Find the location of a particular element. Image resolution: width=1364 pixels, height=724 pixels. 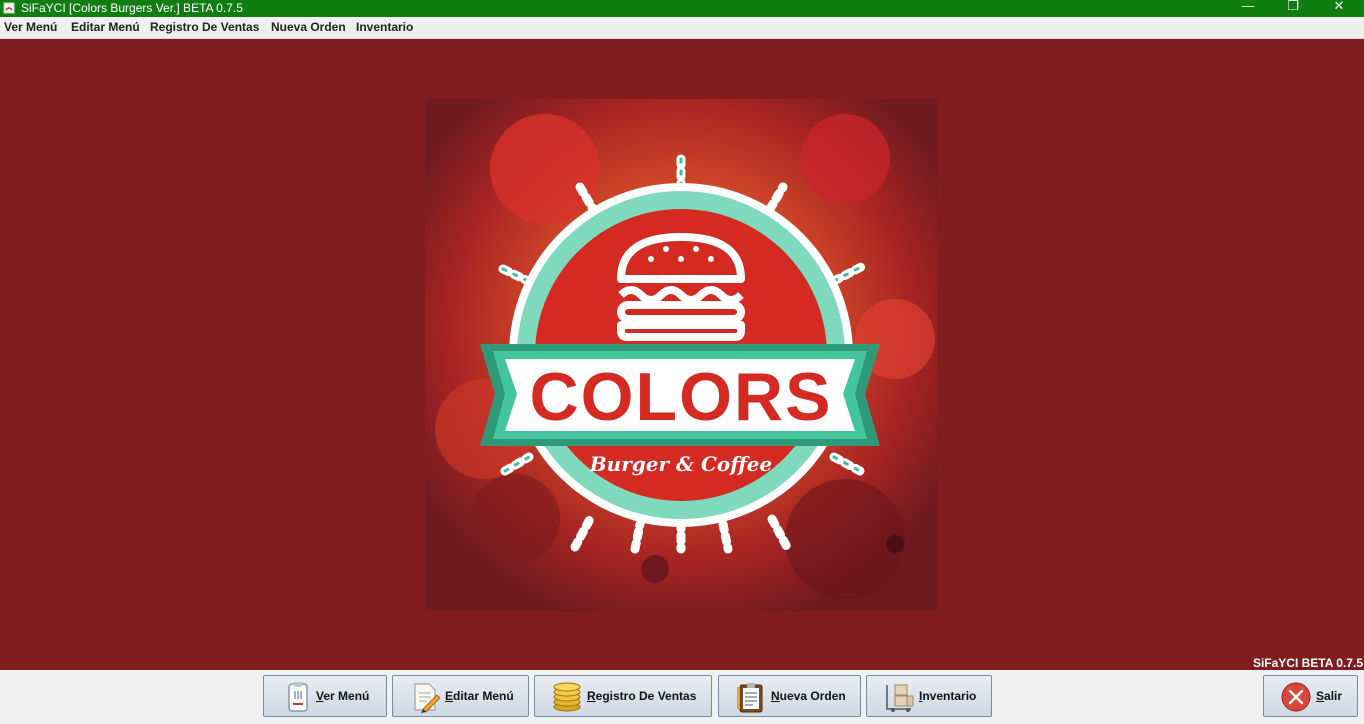

ver-menu-button: Ver Menú is located at coordinates (325, 696).